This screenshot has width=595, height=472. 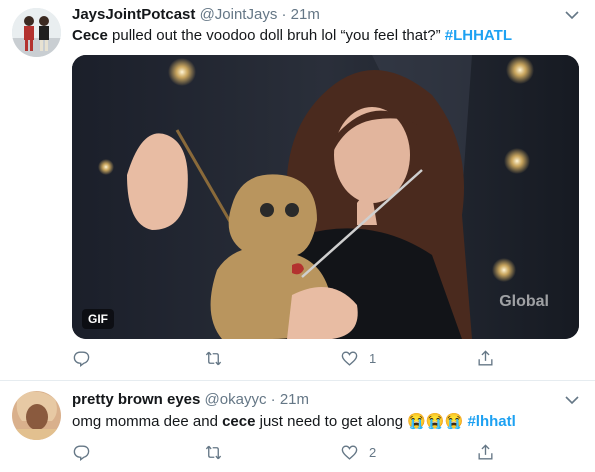 I want to click on like-count: 1, so click(x=373, y=358).